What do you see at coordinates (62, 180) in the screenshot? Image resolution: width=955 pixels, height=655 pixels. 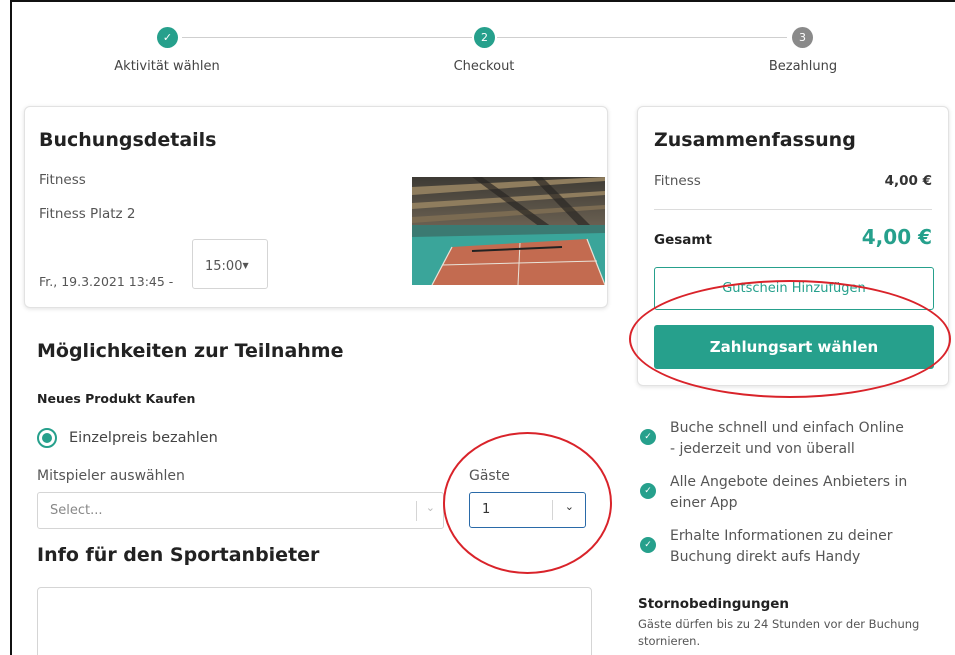 I see `booking-activity: Fitness` at bounding box center [62, 180].